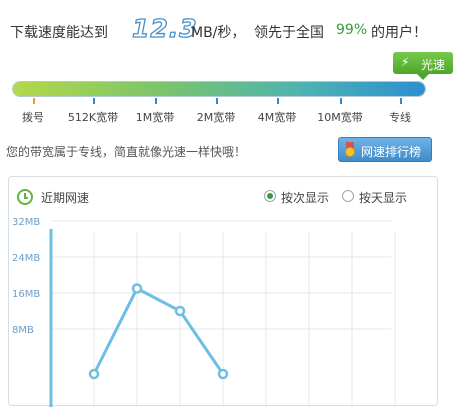 This screenshot has height=407, width=462. I want to click on speed-series-line, so click(158, 331).